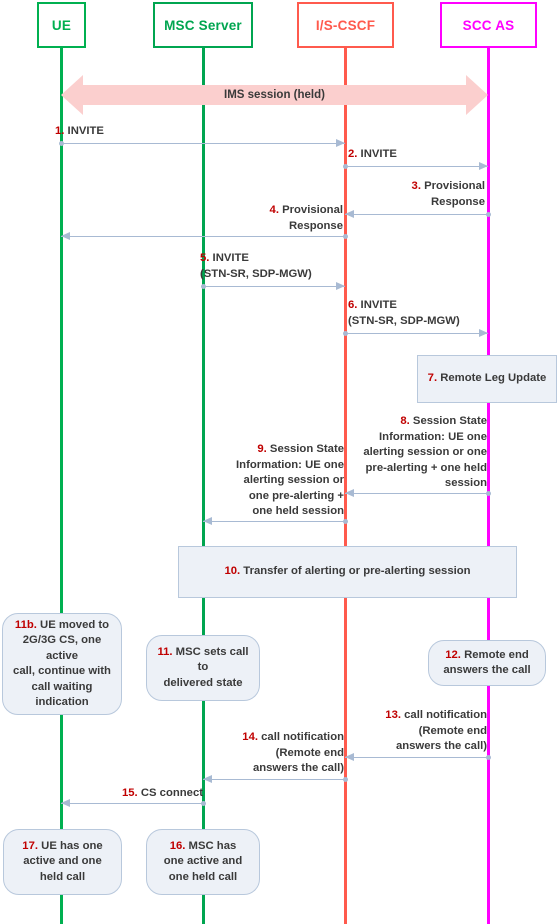 This screenshot has height=924, width=560. I want to click on message-arrowhead-m3, so click(349, 214).